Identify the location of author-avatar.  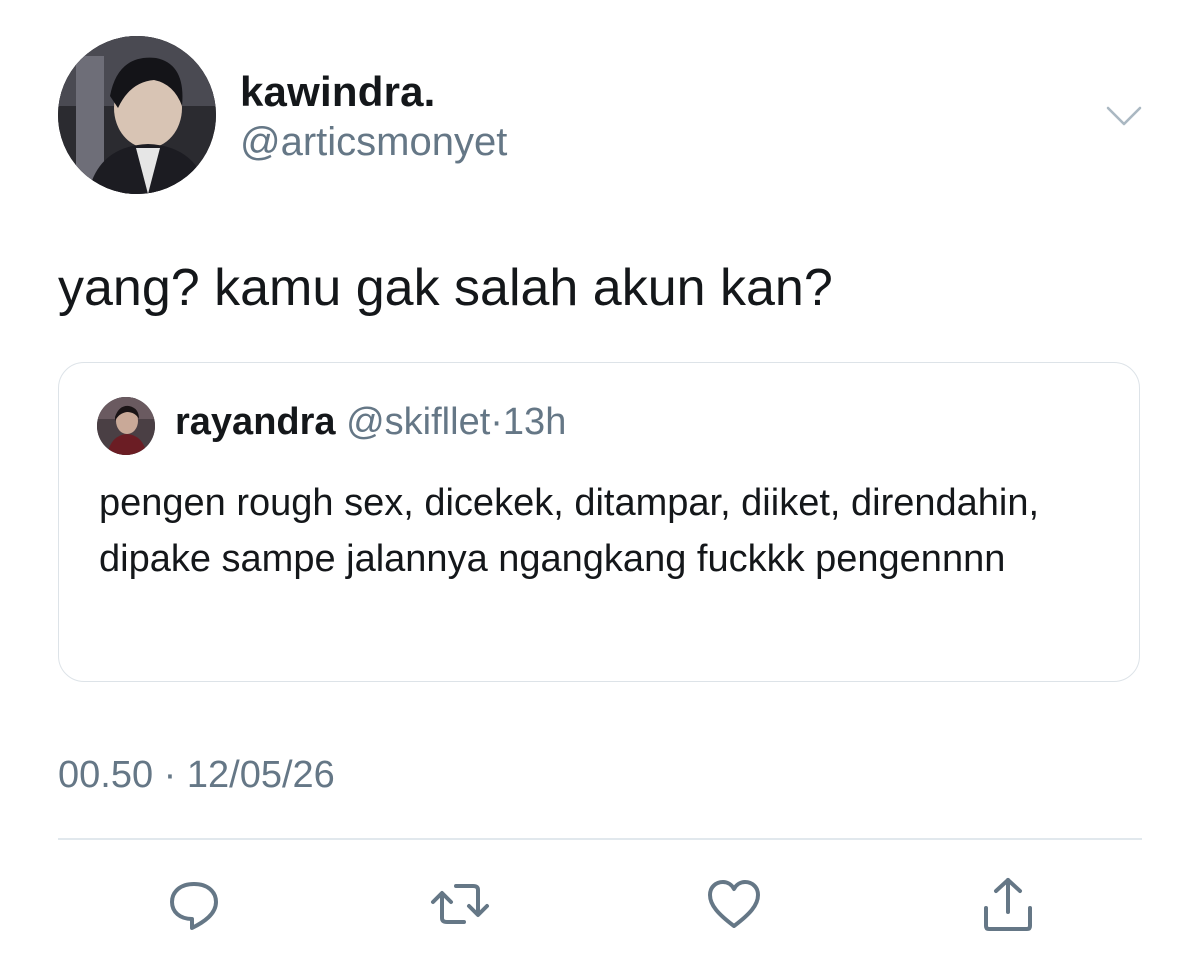
(137, 115).